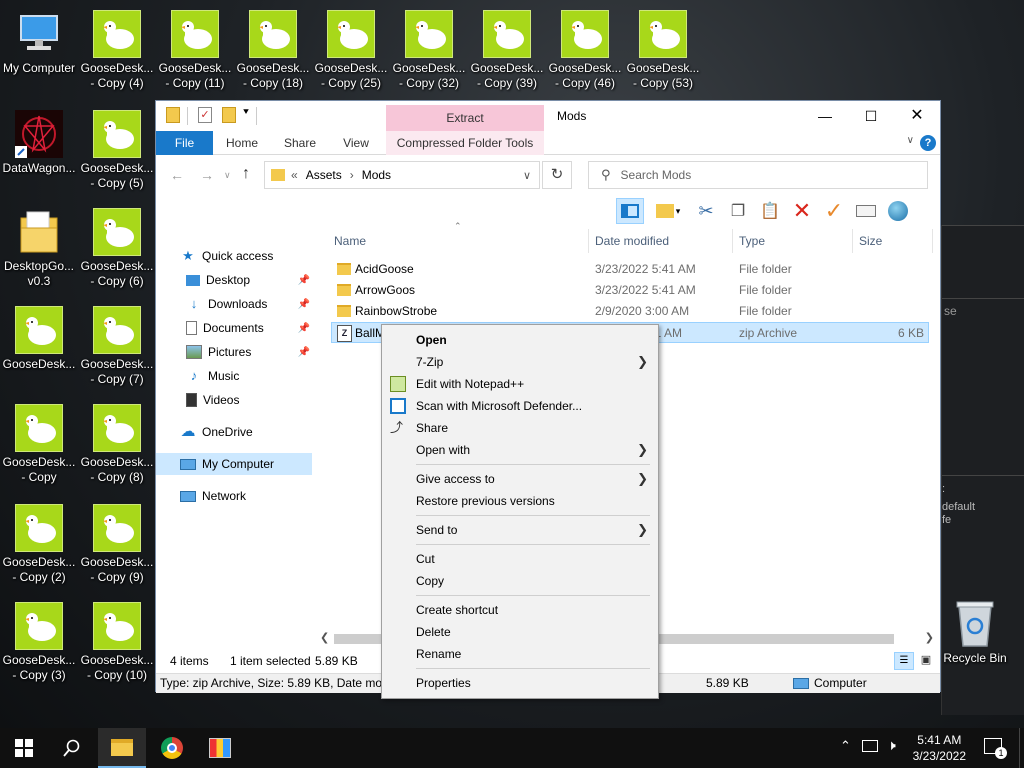 This screenshot has height=768, width=1024. Describe the element at coordinates (117, 52) in the screenshot. I see `desktop-icon-goose-shortcut: GooseDesk... - Copy (4)` at that location.